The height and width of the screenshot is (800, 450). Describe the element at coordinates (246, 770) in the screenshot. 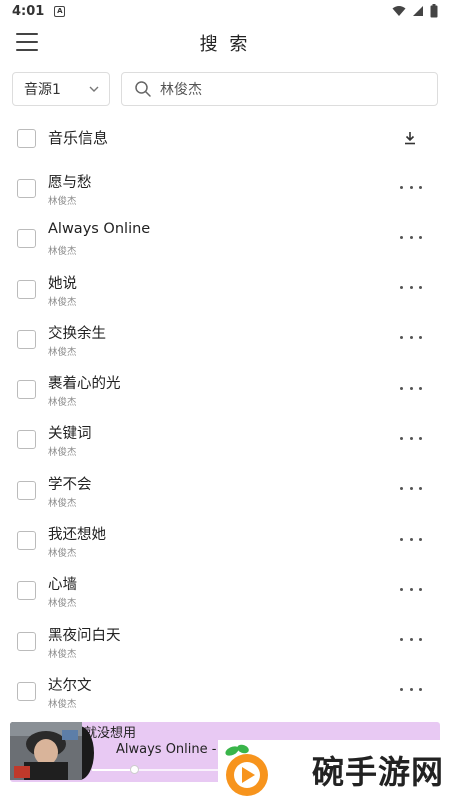

I see `watermark-logo-icon` at that location.